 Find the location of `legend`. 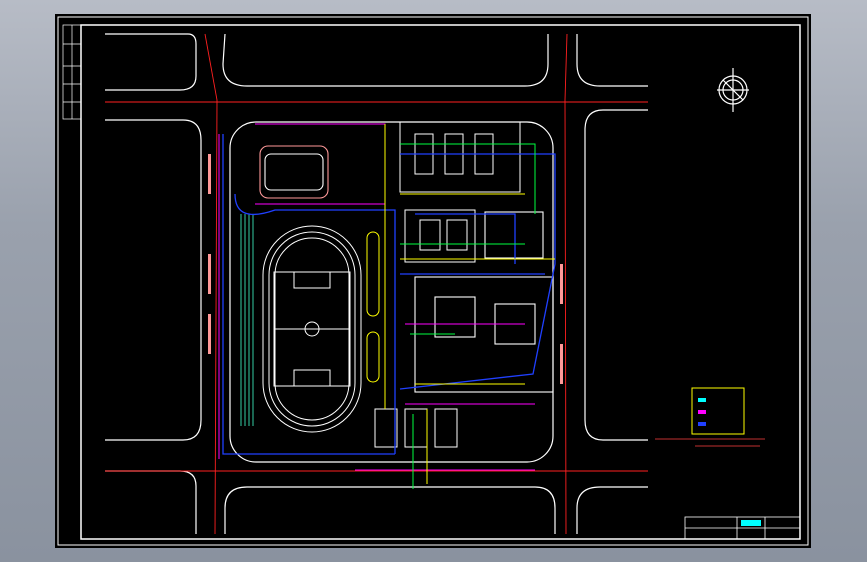

legend is located at coordinates (718, 411).